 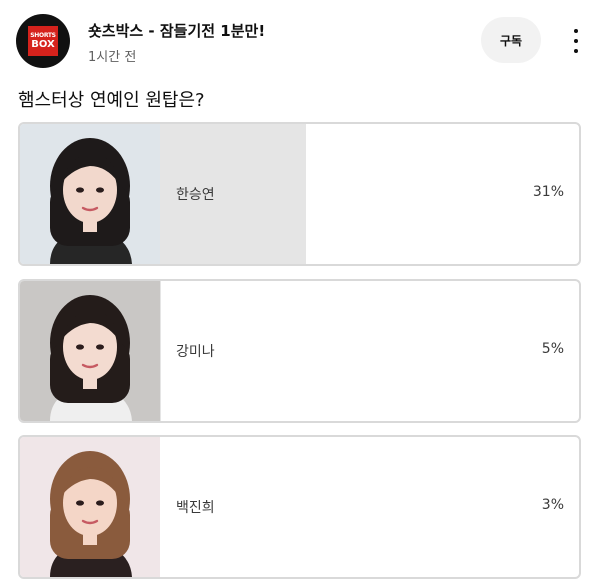 What do you see at coordinates (195, 508) in the screenshot?
I see `option-label: 백진희` at bounding box center [195, 508].